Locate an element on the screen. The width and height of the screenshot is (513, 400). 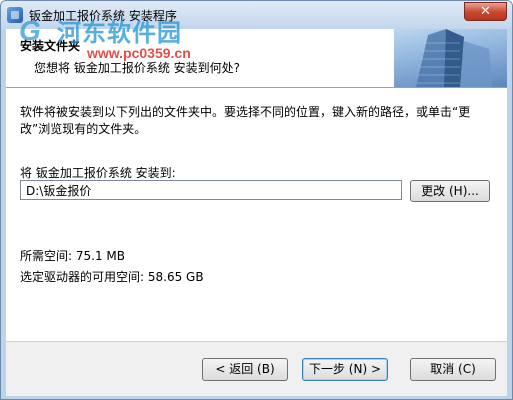
back-button: < 返回 (B) is located at coordinates (245, 369).